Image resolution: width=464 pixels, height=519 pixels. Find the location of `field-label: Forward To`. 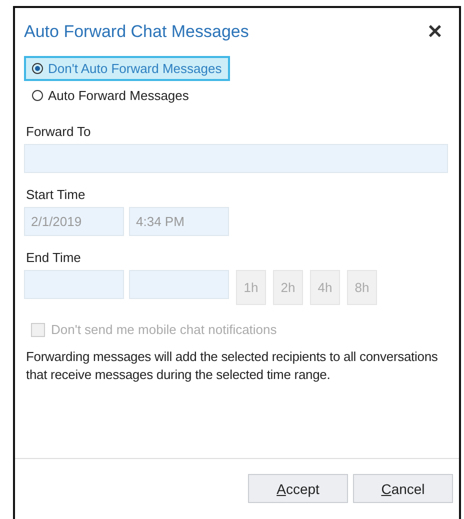

field-label: Forward To is located at coordinates (59, 131).